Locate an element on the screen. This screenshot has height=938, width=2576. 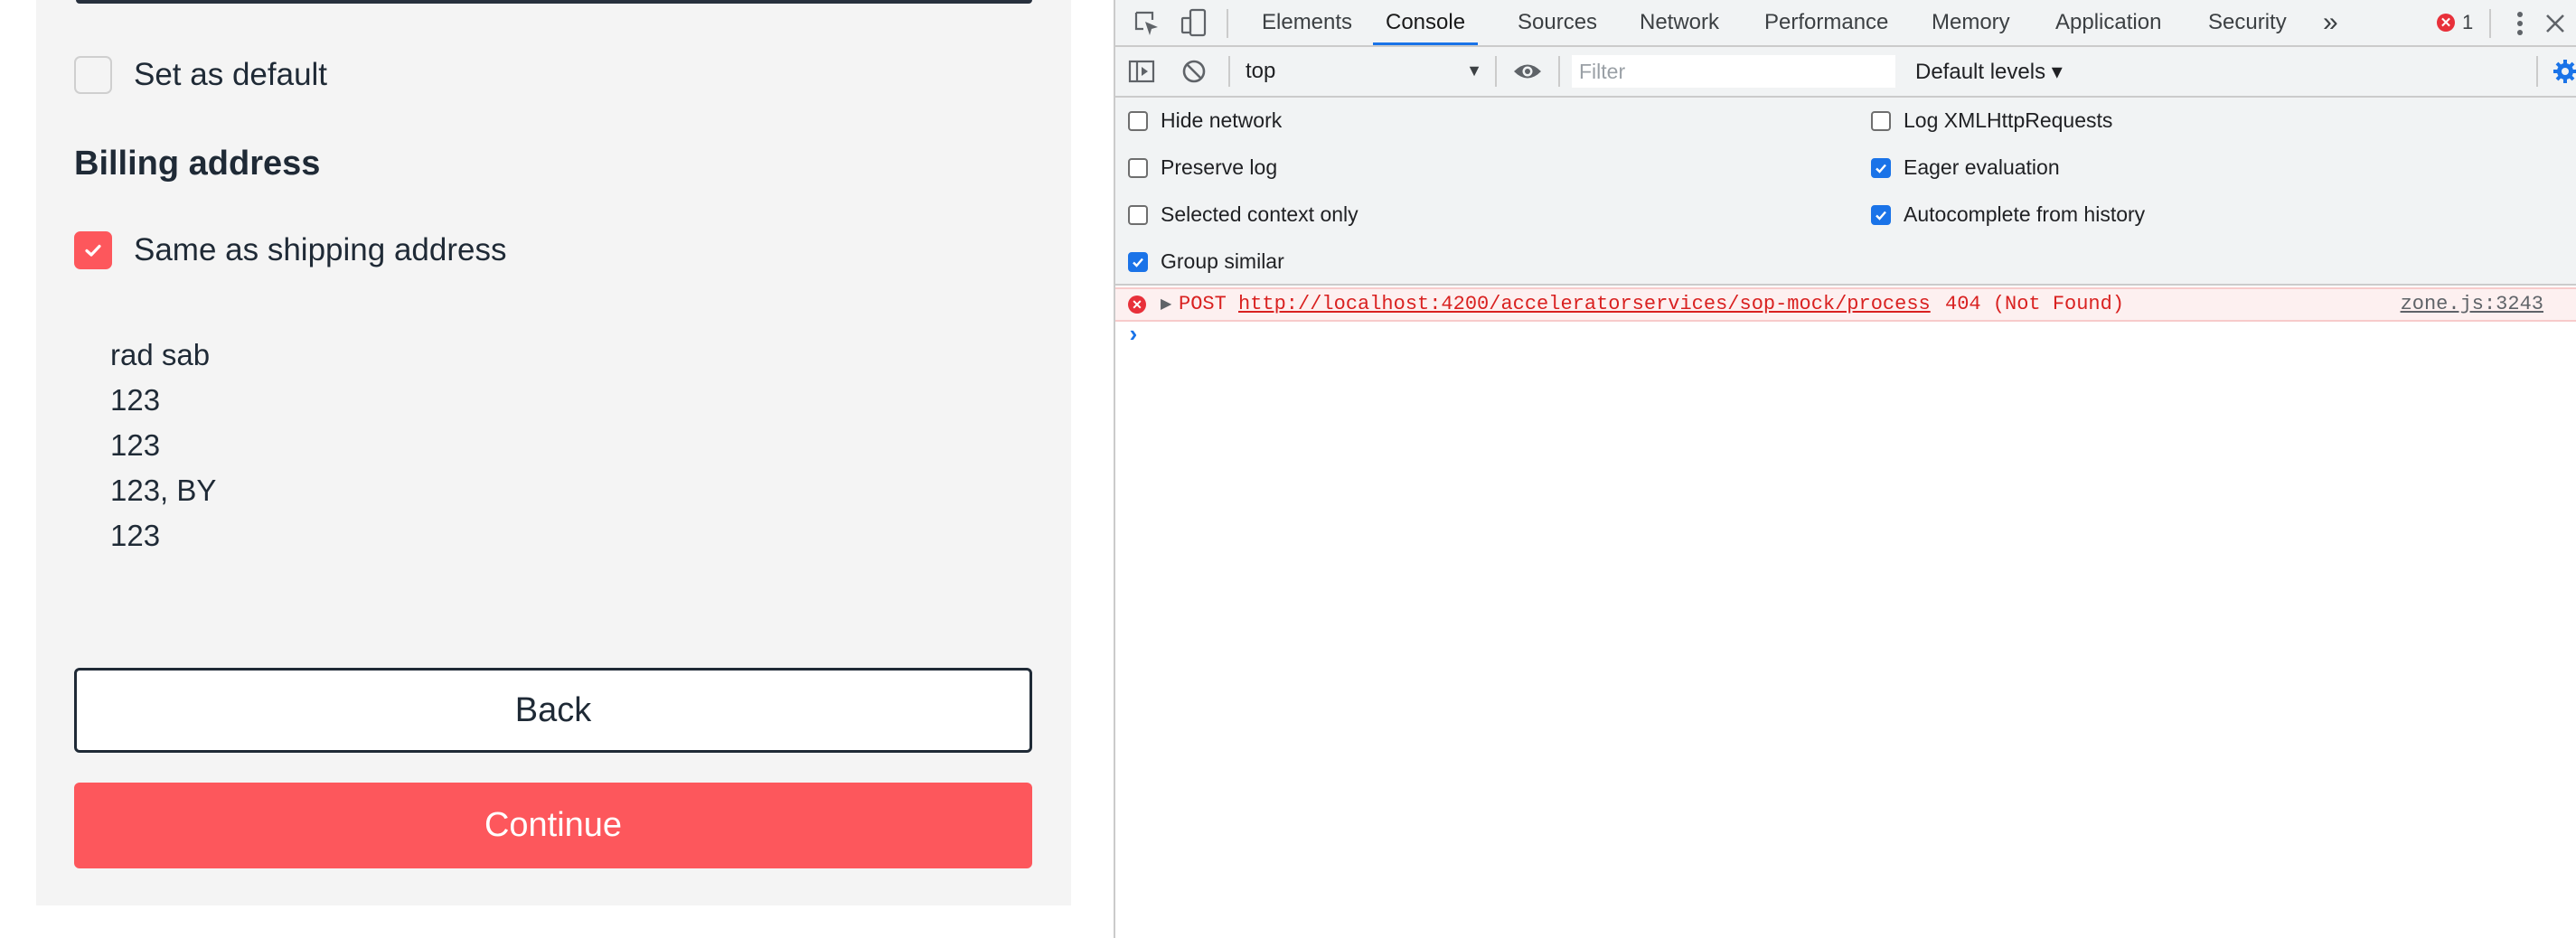
hide-network-option: Hide network is located at coordinates (1205, 121).